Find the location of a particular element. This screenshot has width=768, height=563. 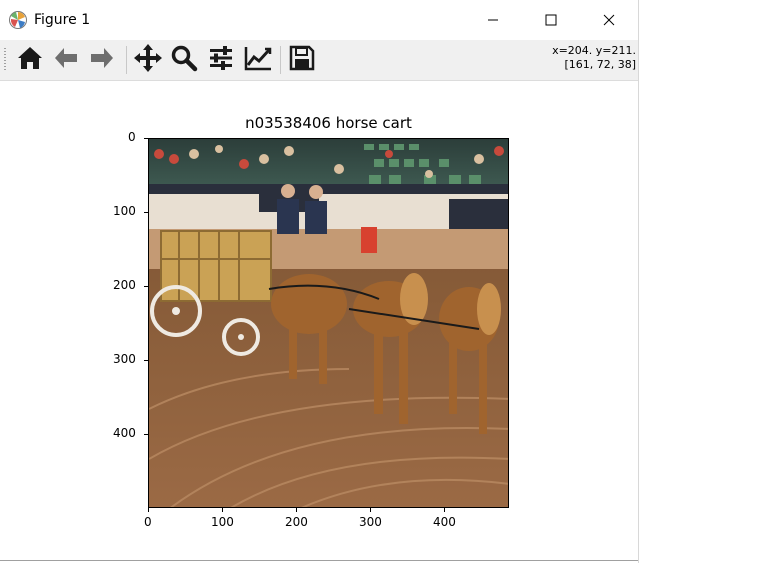

plot-title: n03538406 horse cart is located at coordinates (328, 123).